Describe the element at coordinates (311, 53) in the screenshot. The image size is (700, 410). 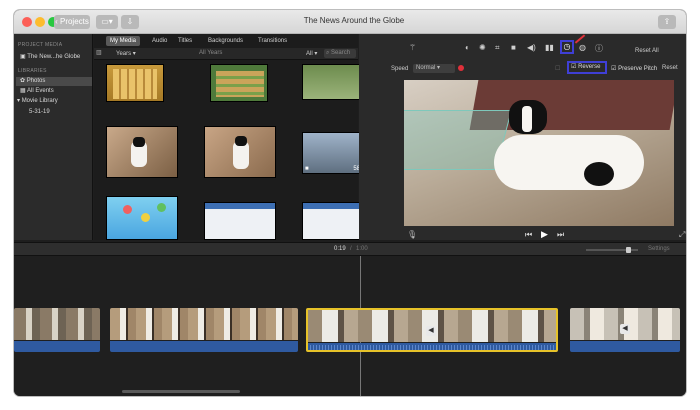
I see `clip-filter: All ▾` at that location.